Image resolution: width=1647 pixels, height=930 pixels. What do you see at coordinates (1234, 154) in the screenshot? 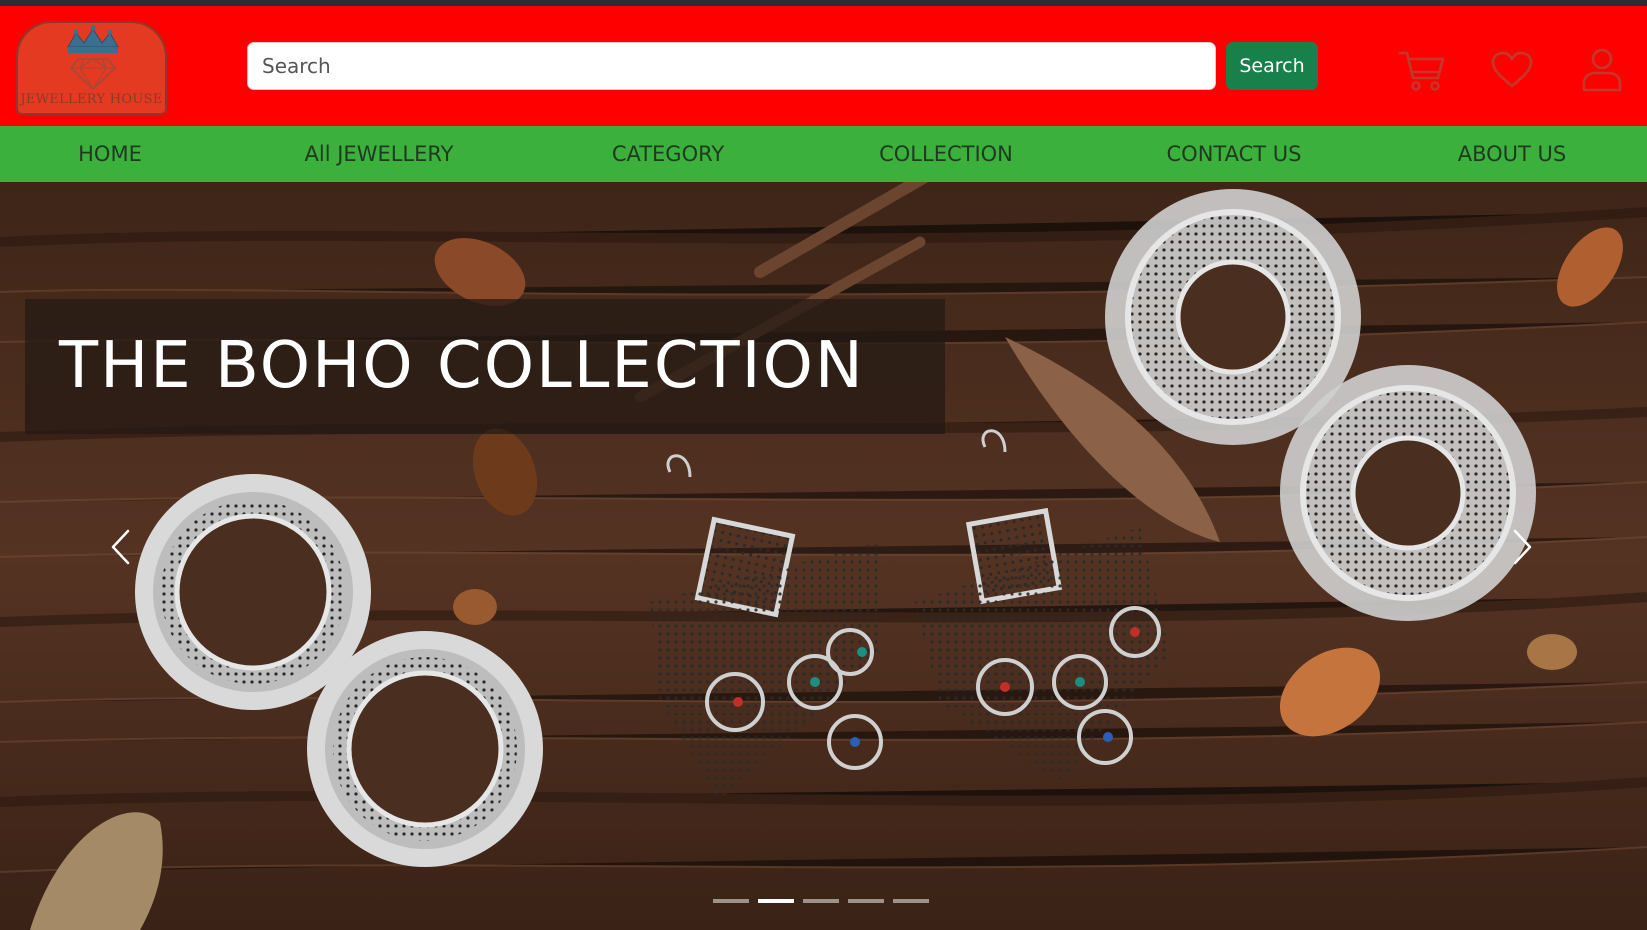
I see `nav-item-contact-us: CONTACT US` at bounding box center [1234, 154].